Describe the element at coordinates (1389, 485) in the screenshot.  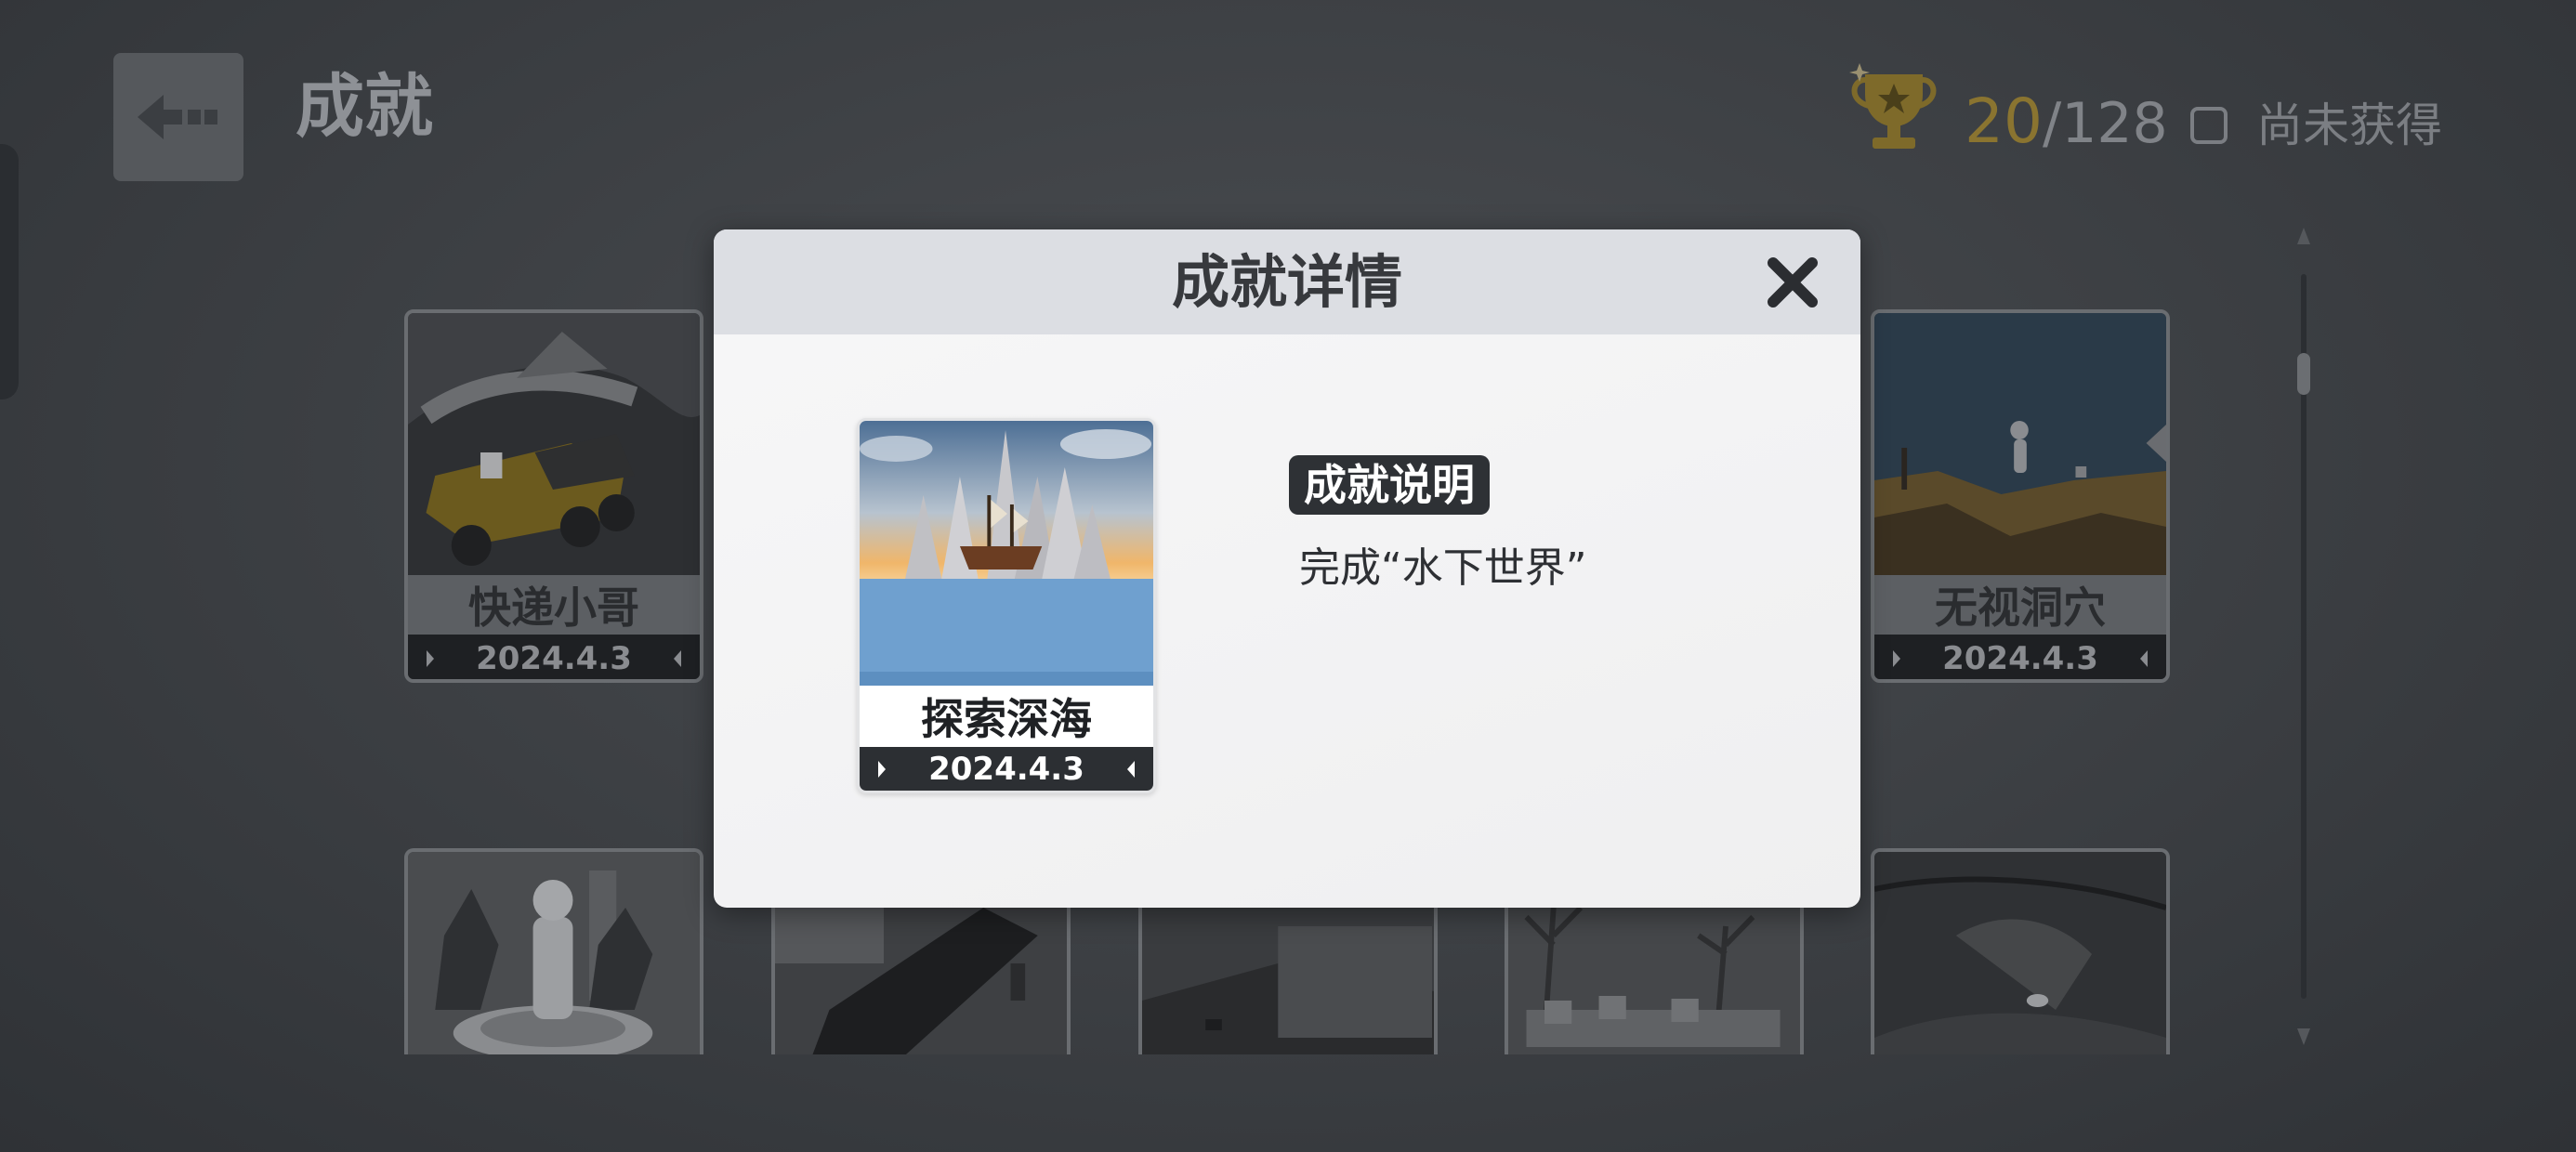
I see `description-label: 成就说明` at that location.